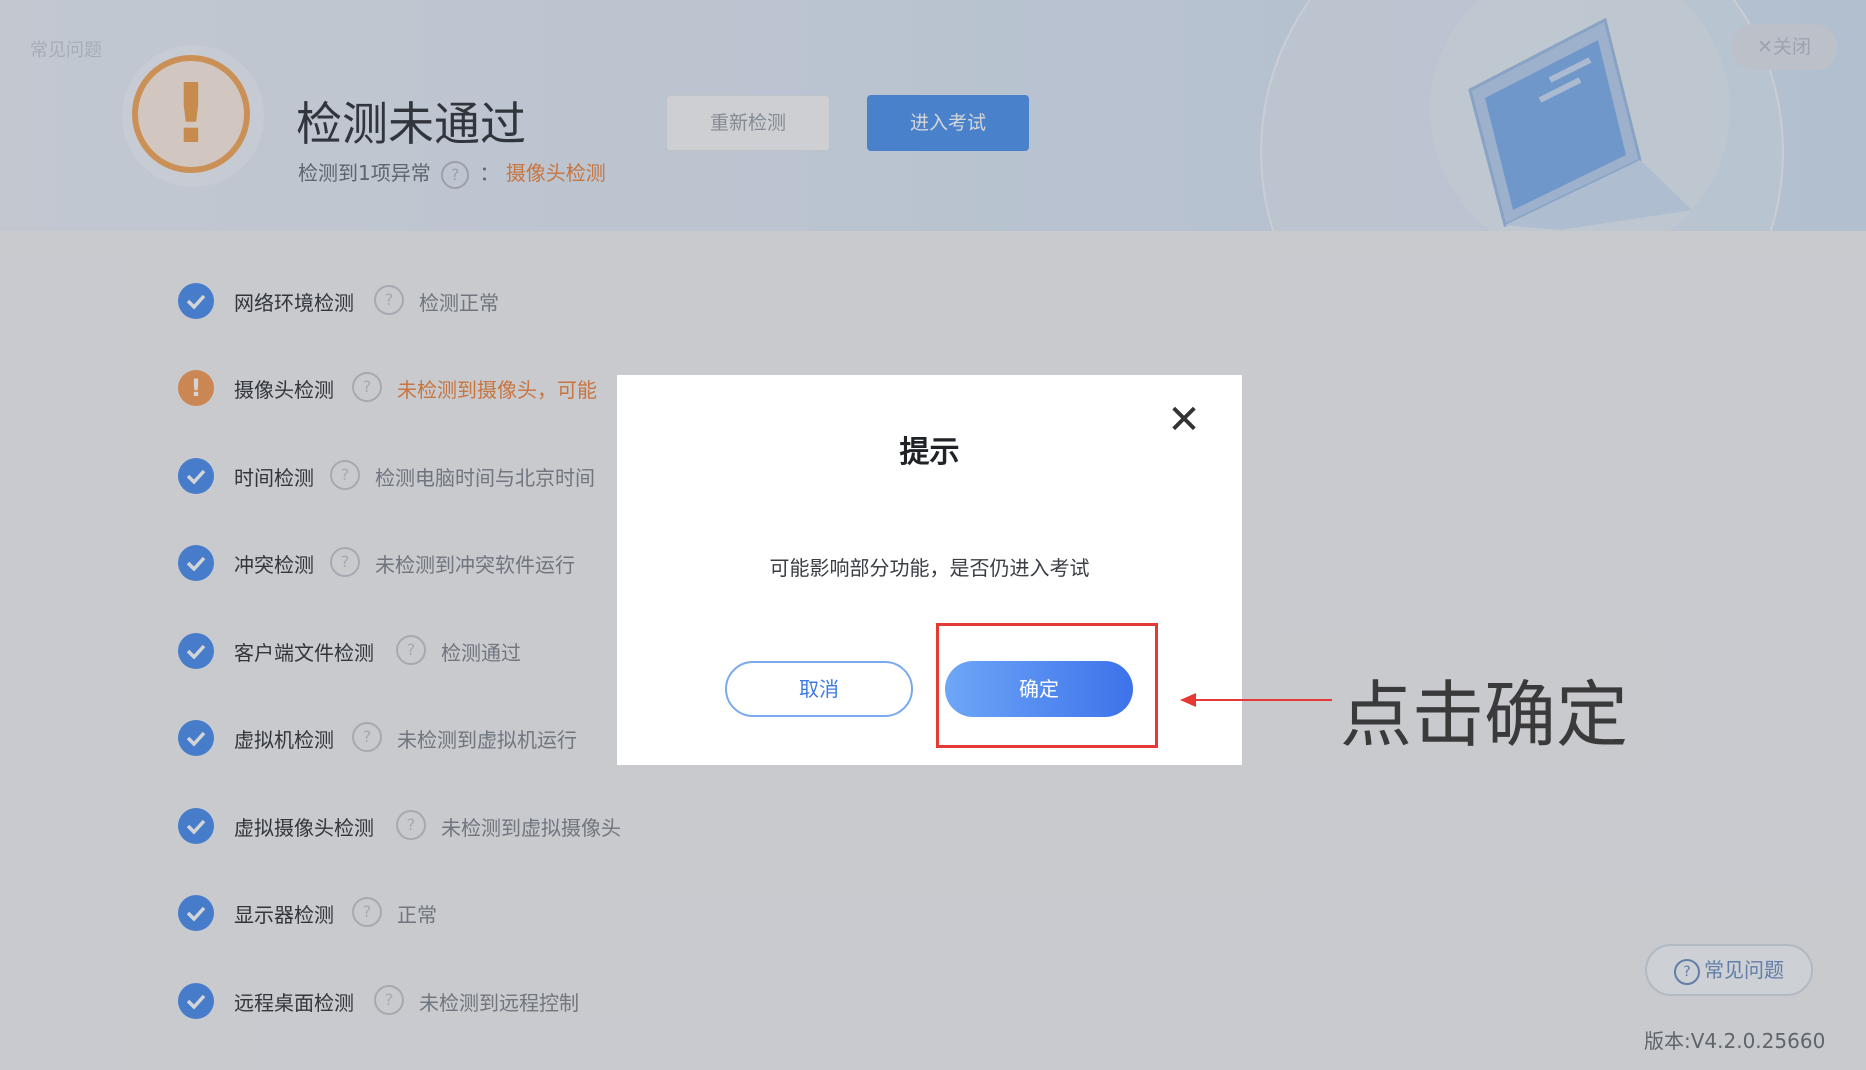 The image size is (1866, 1070). What do you see at coordinates (819, 689) in the screenshot?
I see `cancel-button: 取消` at bounding box center [819, 689].